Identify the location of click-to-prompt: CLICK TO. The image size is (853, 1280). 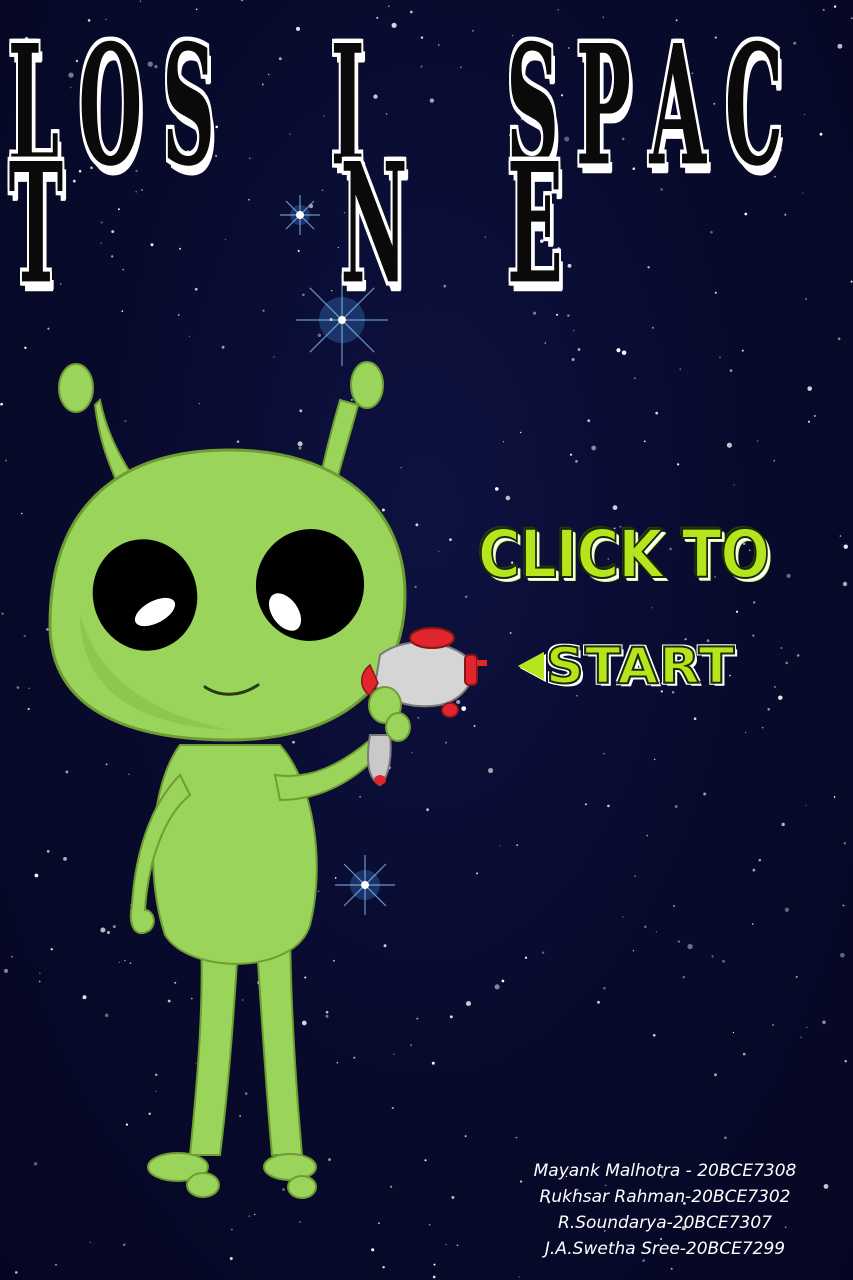
(624, 554).